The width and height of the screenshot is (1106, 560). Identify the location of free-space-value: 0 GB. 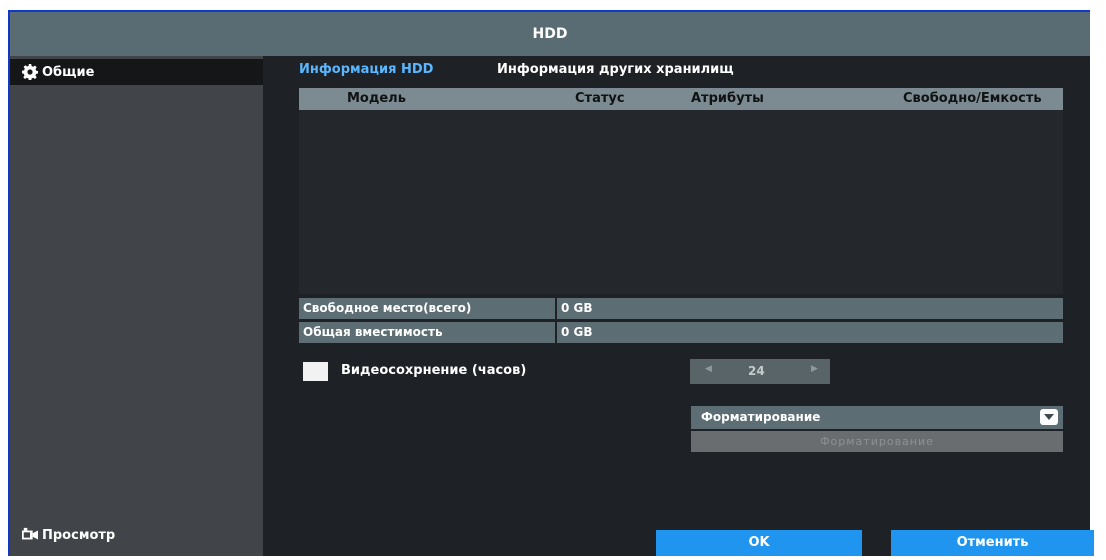
(810, 308).